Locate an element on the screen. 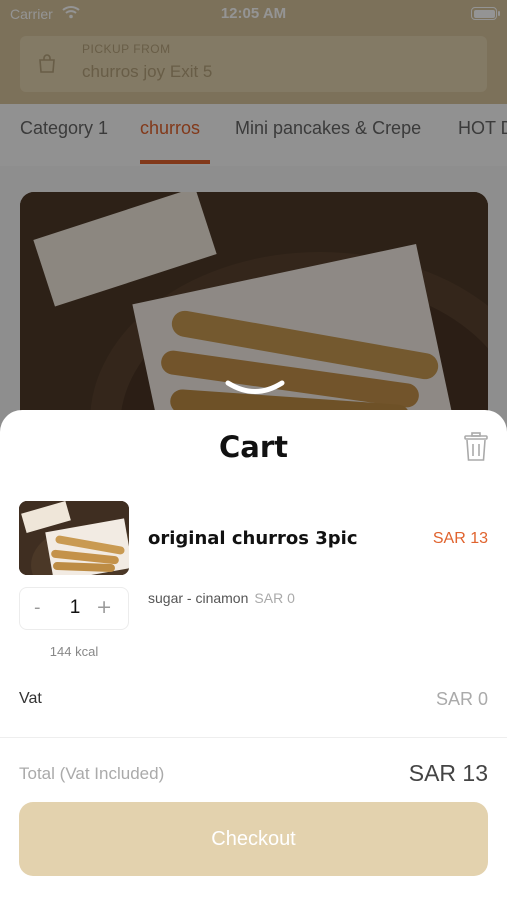 This screenshot has height=900, width=507. total-label: Total (Vat Included) is located at coordinates (91, 774).